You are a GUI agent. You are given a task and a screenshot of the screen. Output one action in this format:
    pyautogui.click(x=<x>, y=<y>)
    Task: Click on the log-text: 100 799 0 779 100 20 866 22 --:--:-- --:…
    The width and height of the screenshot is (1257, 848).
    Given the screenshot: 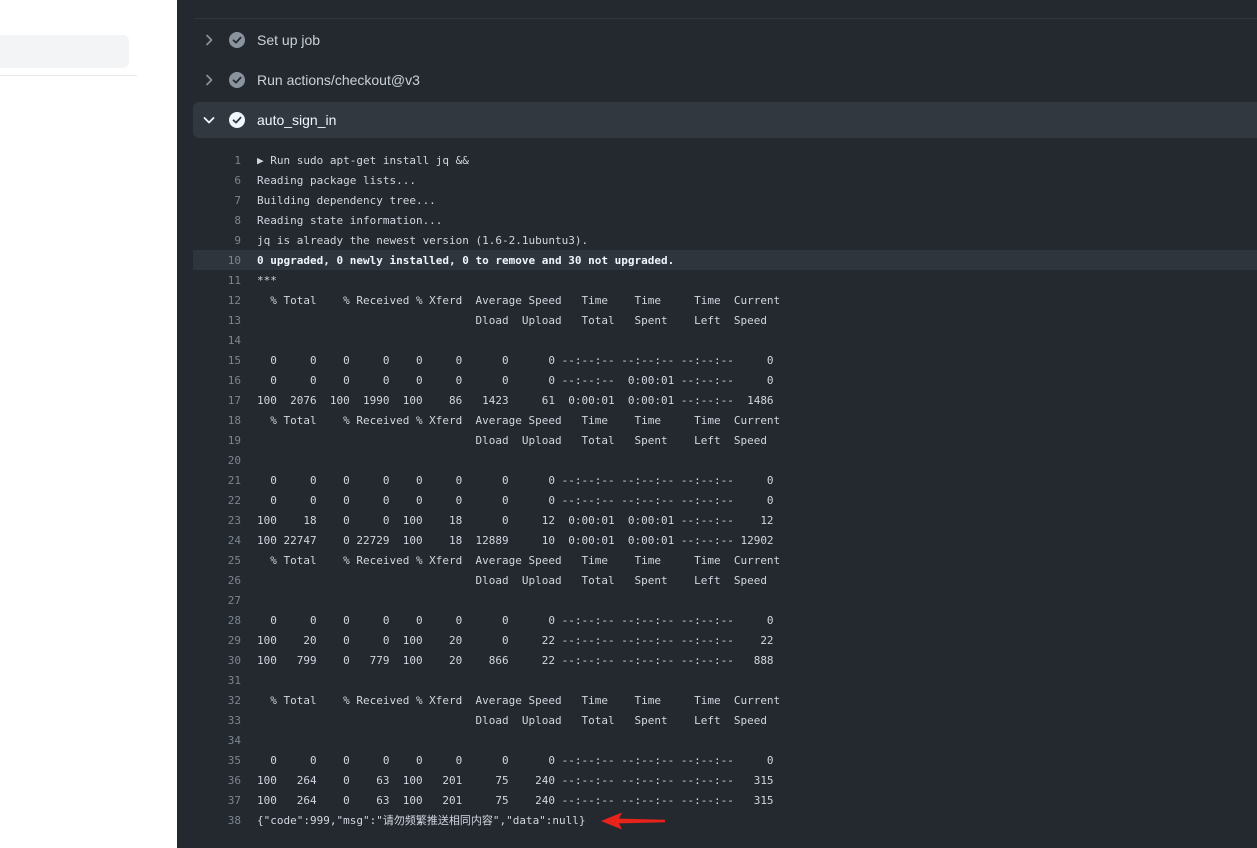 What is the action you would take?
    pyautogui.click(x=515, y=660)
    